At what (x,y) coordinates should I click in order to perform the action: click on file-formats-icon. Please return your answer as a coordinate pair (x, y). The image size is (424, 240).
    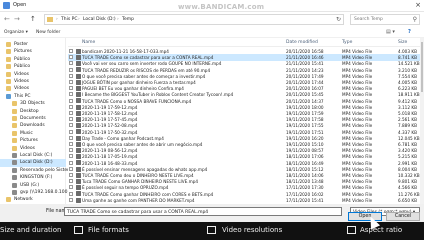
    Looking at the image, I should click on (78, 230).